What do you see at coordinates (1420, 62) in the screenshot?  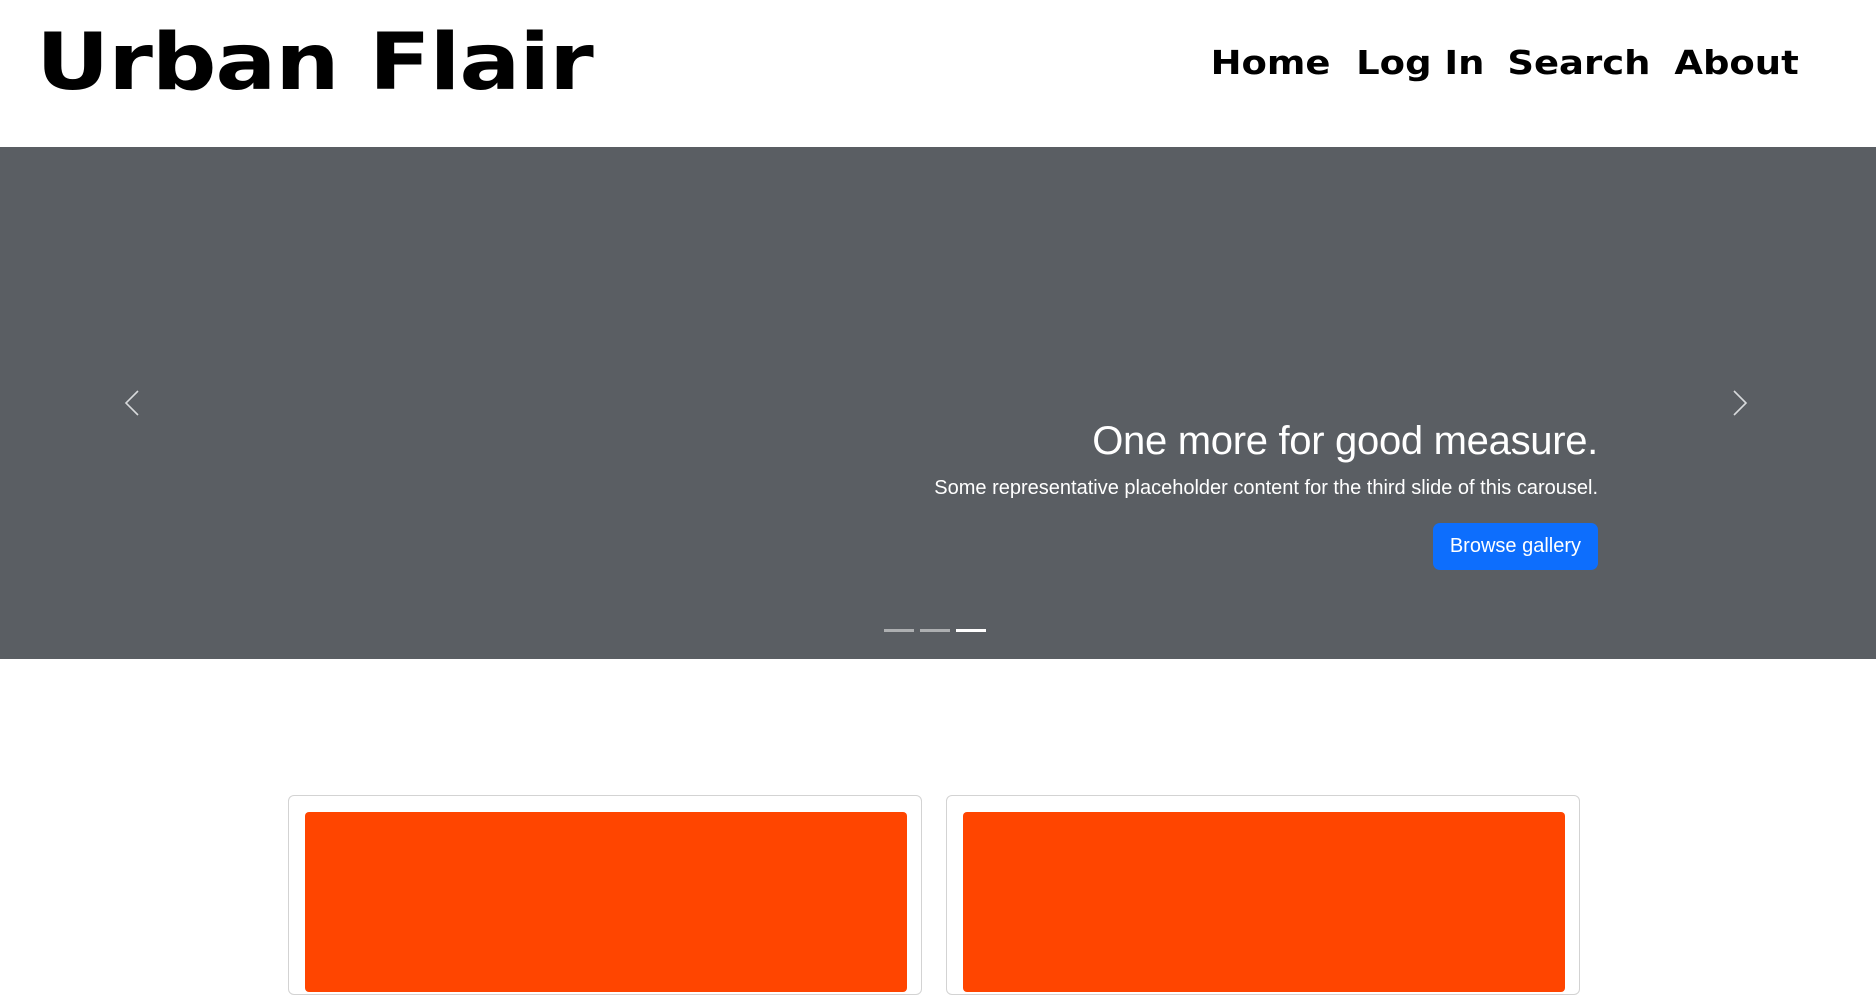 I see `nav-log-in: Log In` at bounding box center [1420, 62].